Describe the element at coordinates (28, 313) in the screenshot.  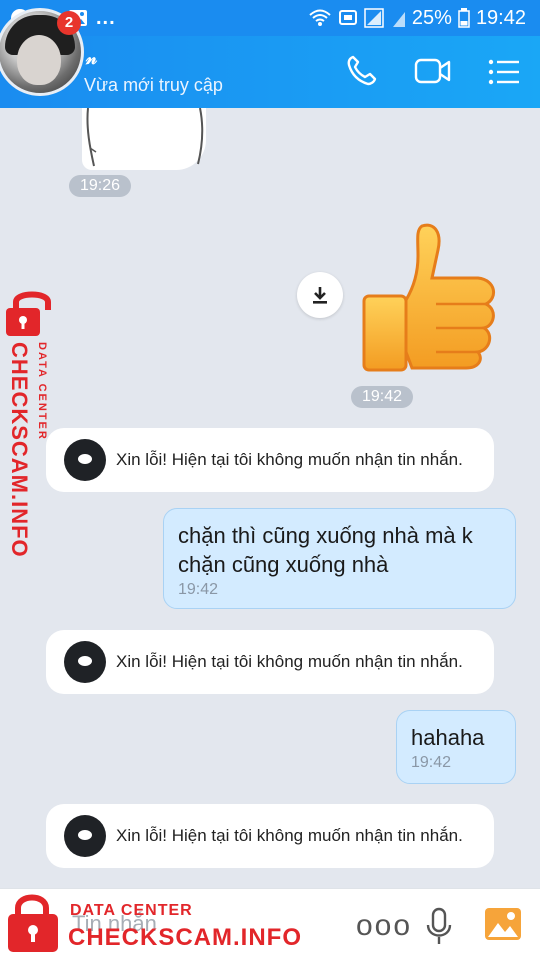
I see `lock-icon` at that location.